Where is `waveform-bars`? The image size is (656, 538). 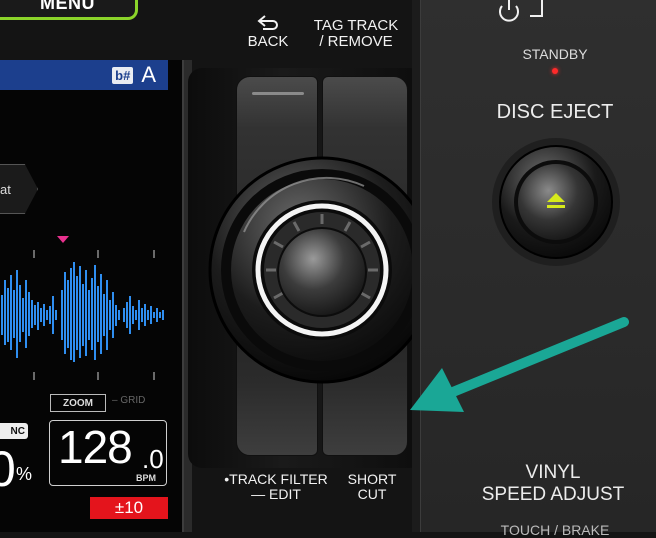 waveform-bars is located at coordinates (82, 312).